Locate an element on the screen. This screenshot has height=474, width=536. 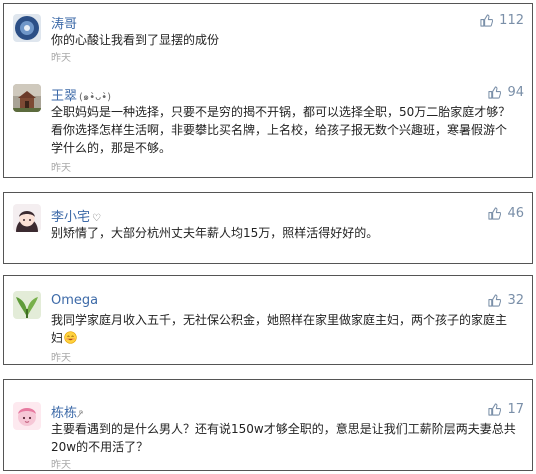
username-text: 涛哥 is located at coordinates (64, 24).